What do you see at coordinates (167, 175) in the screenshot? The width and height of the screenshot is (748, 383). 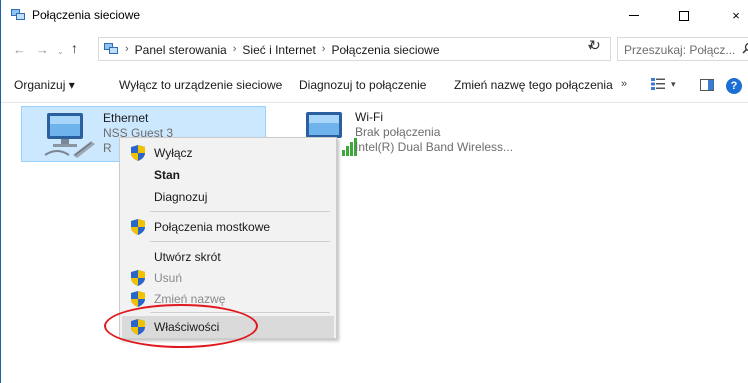 I see `menu-item-label: Stan` at bounding box center [167, 175].